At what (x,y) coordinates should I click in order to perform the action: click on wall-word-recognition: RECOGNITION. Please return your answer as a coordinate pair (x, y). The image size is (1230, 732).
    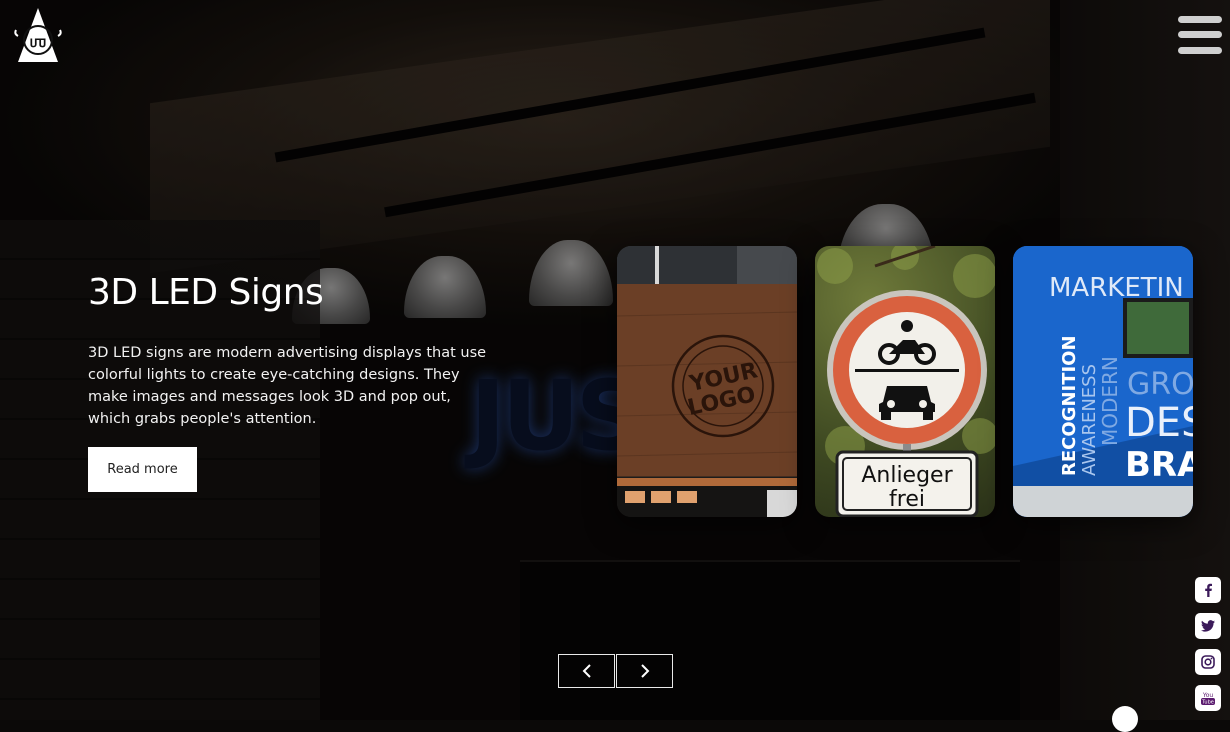
    Looking at the image, I should click on (1069, 405).